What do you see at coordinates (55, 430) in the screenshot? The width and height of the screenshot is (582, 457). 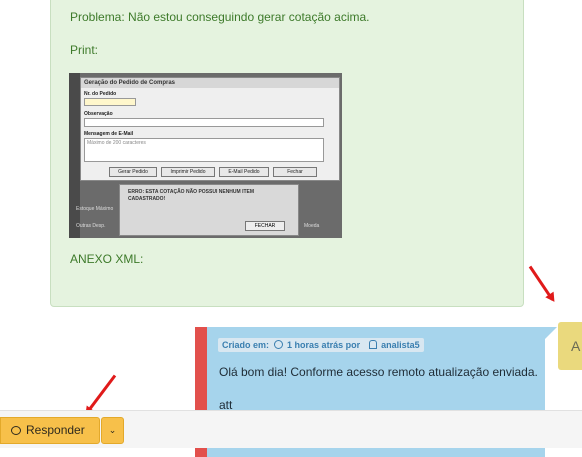 I see `reply-button-label: Responder` at bounding box center [55, 430].